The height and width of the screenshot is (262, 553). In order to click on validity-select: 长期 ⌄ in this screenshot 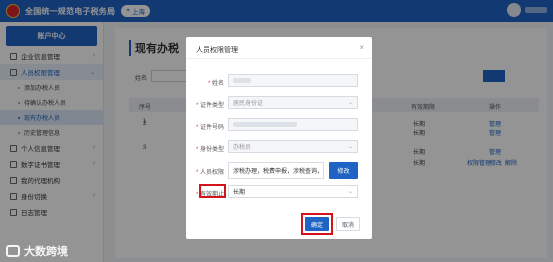, I will do `click(293, 191)`.